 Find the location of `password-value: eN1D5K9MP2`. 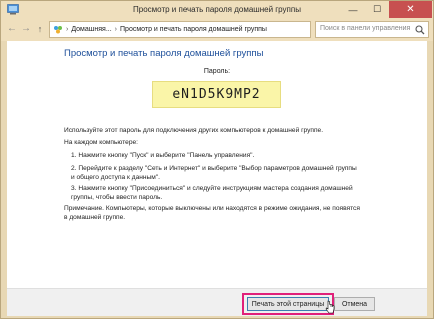

password-value: eN1D5K9MP2 is located at coordinates (216, 94).